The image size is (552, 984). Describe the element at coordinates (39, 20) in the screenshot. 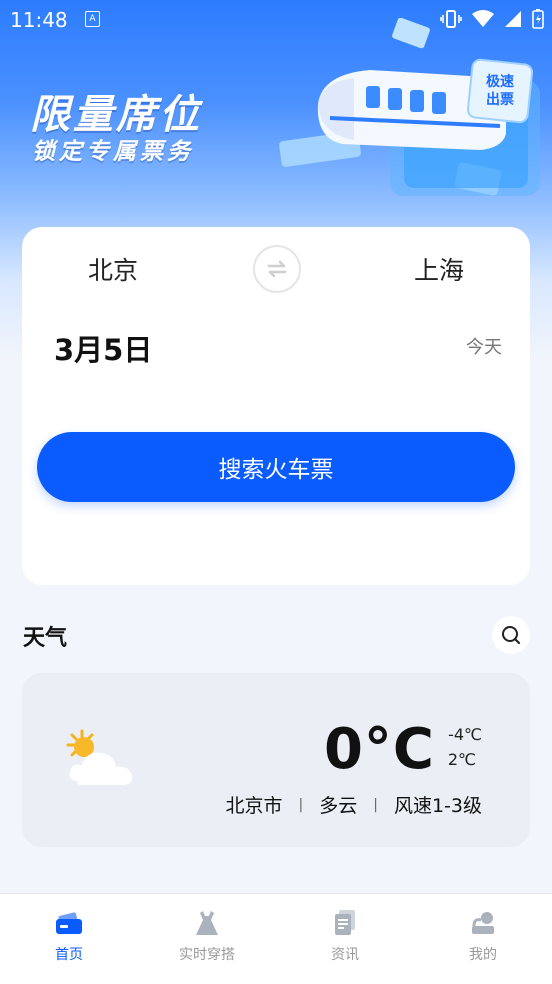

I see `status-time: 11:48` at that location.